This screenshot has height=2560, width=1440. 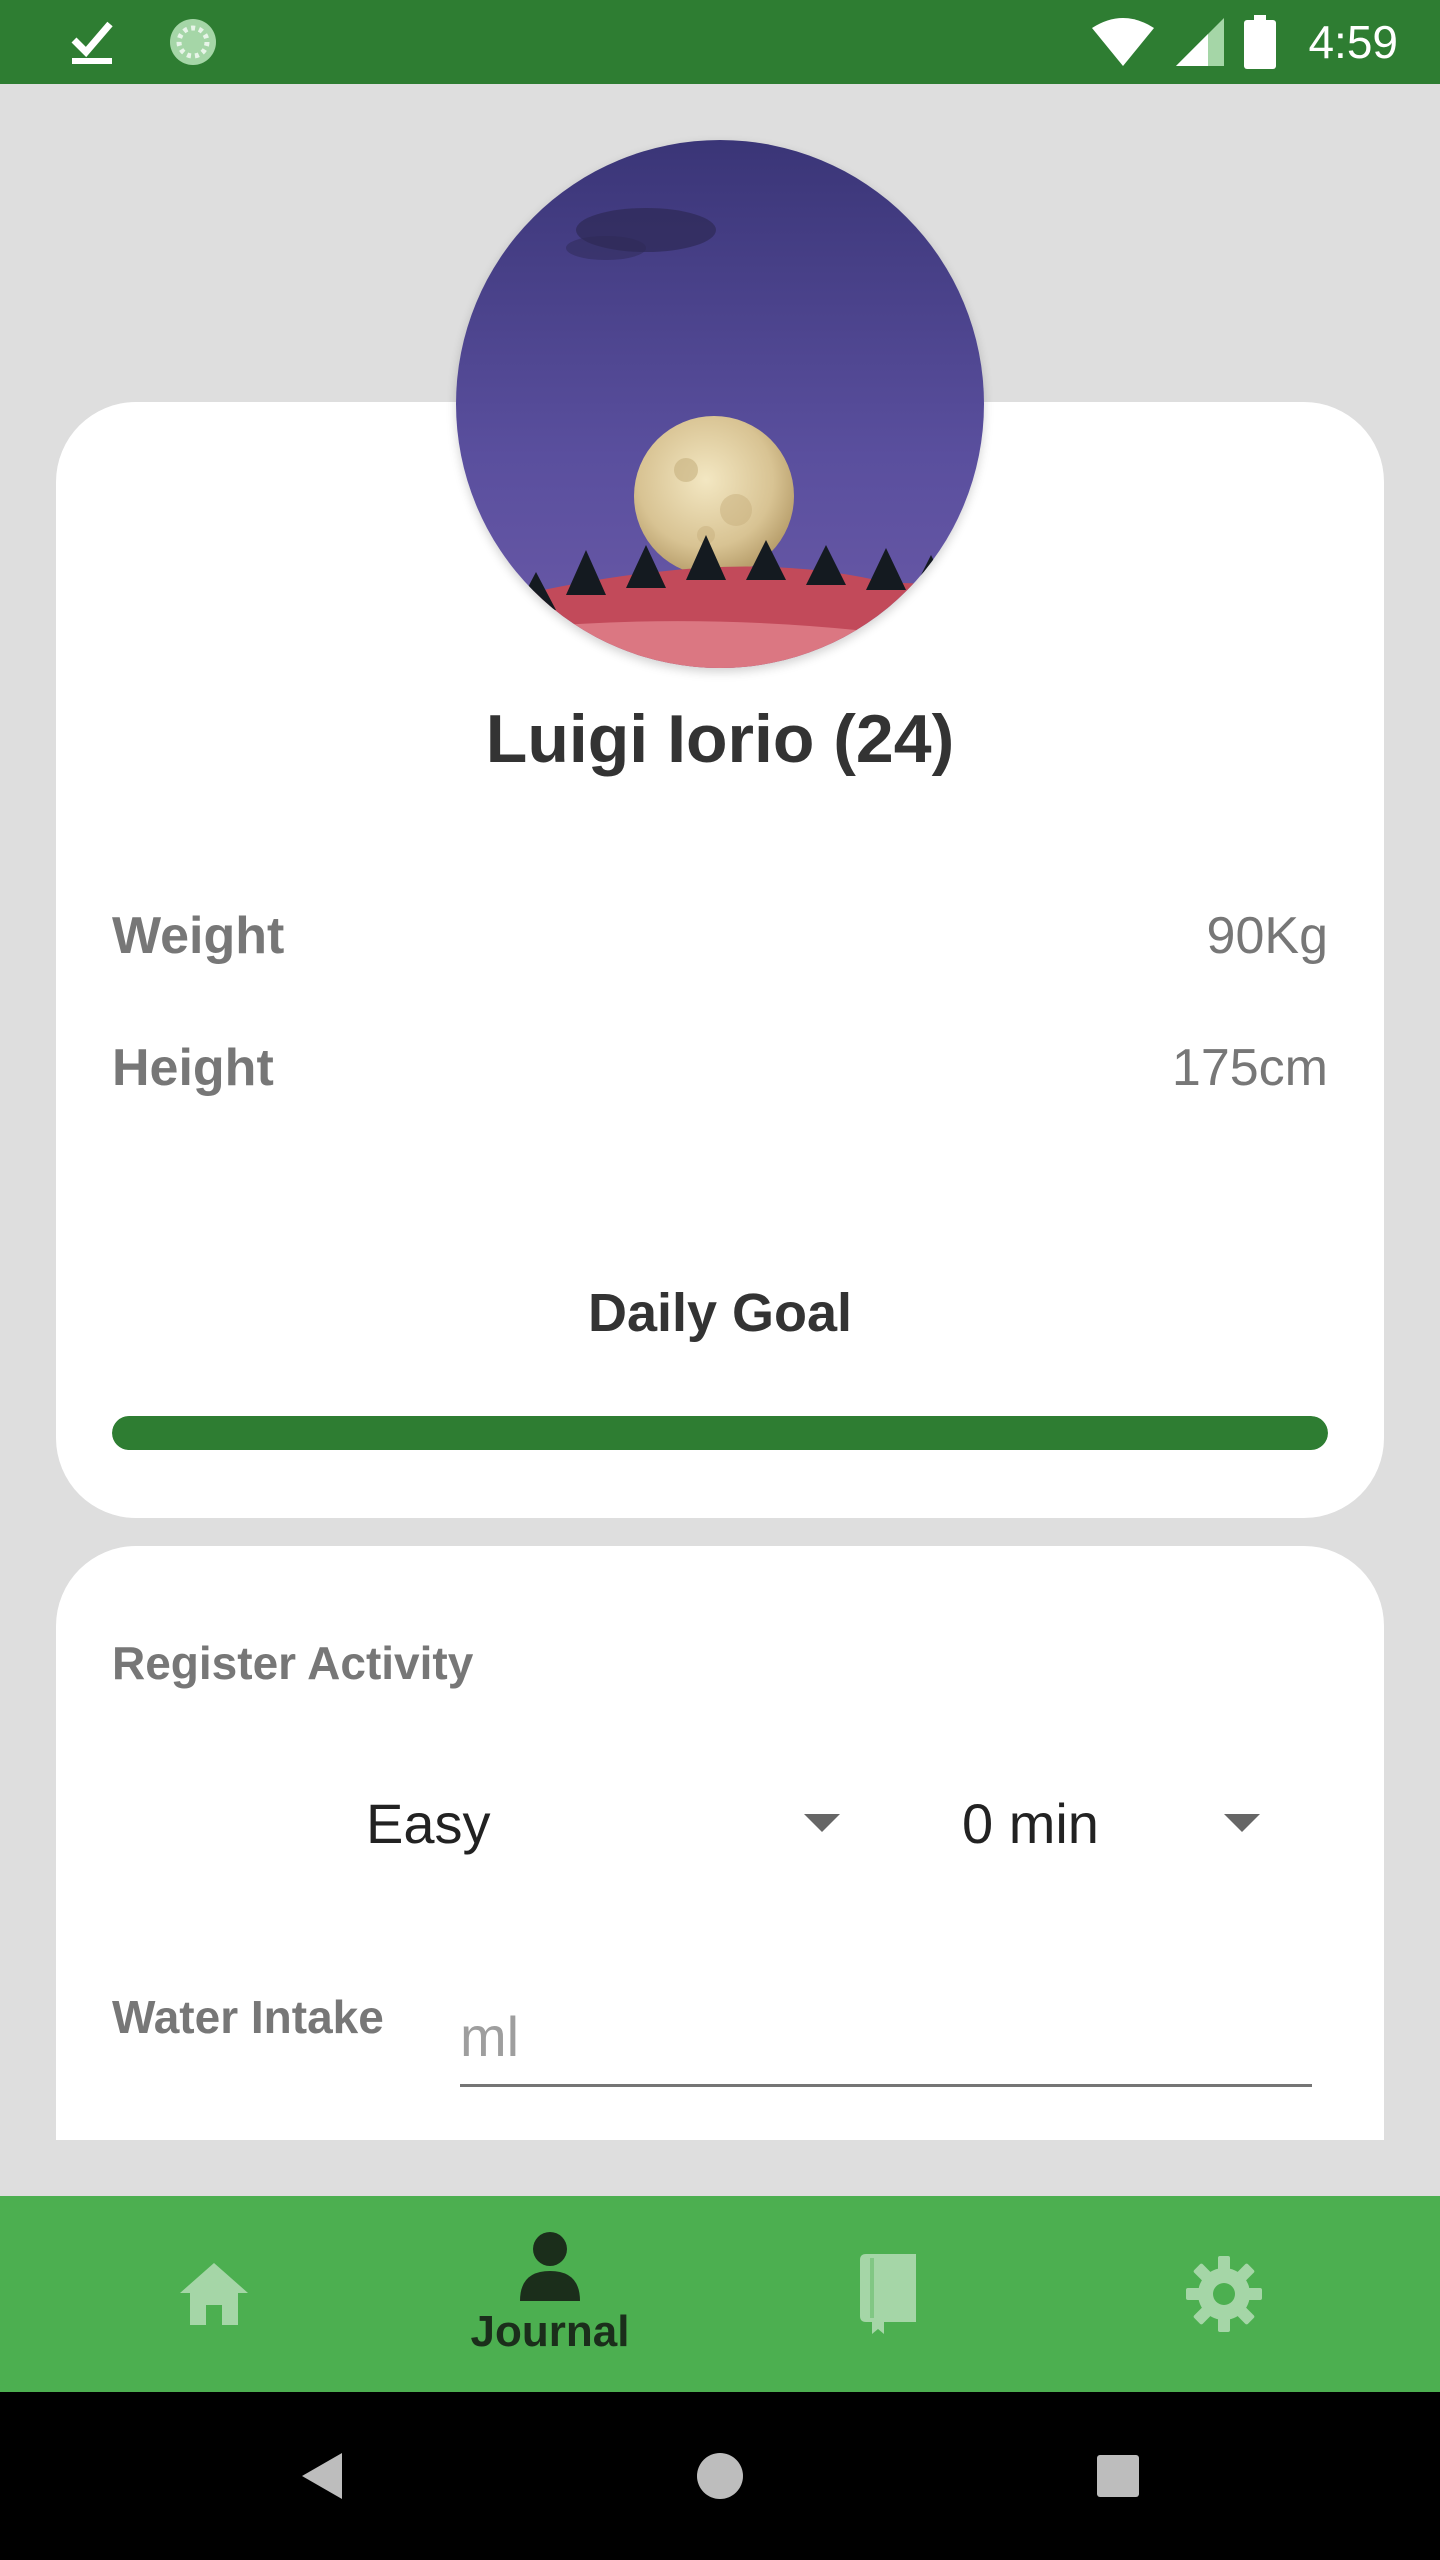 What do you see at coordinates (1200, 42) in the screenshot?
I see `signal-icon` at bounding box center [1200, 42].